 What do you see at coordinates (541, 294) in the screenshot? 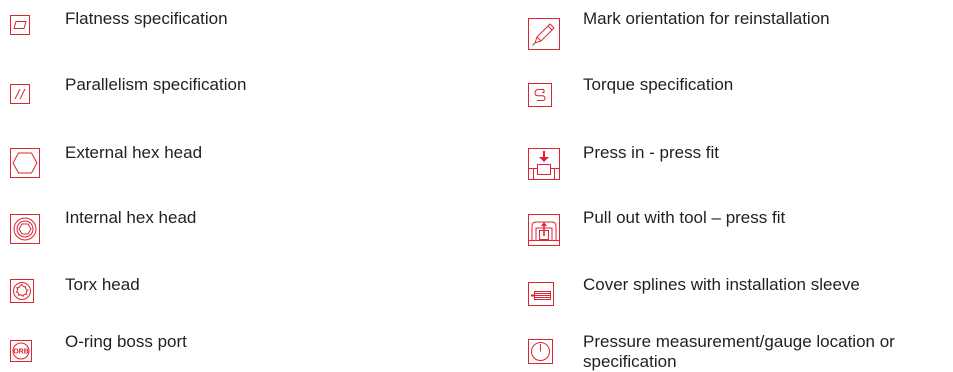
I see `installation-sleeve-icon` at bounding box center [541, 294].